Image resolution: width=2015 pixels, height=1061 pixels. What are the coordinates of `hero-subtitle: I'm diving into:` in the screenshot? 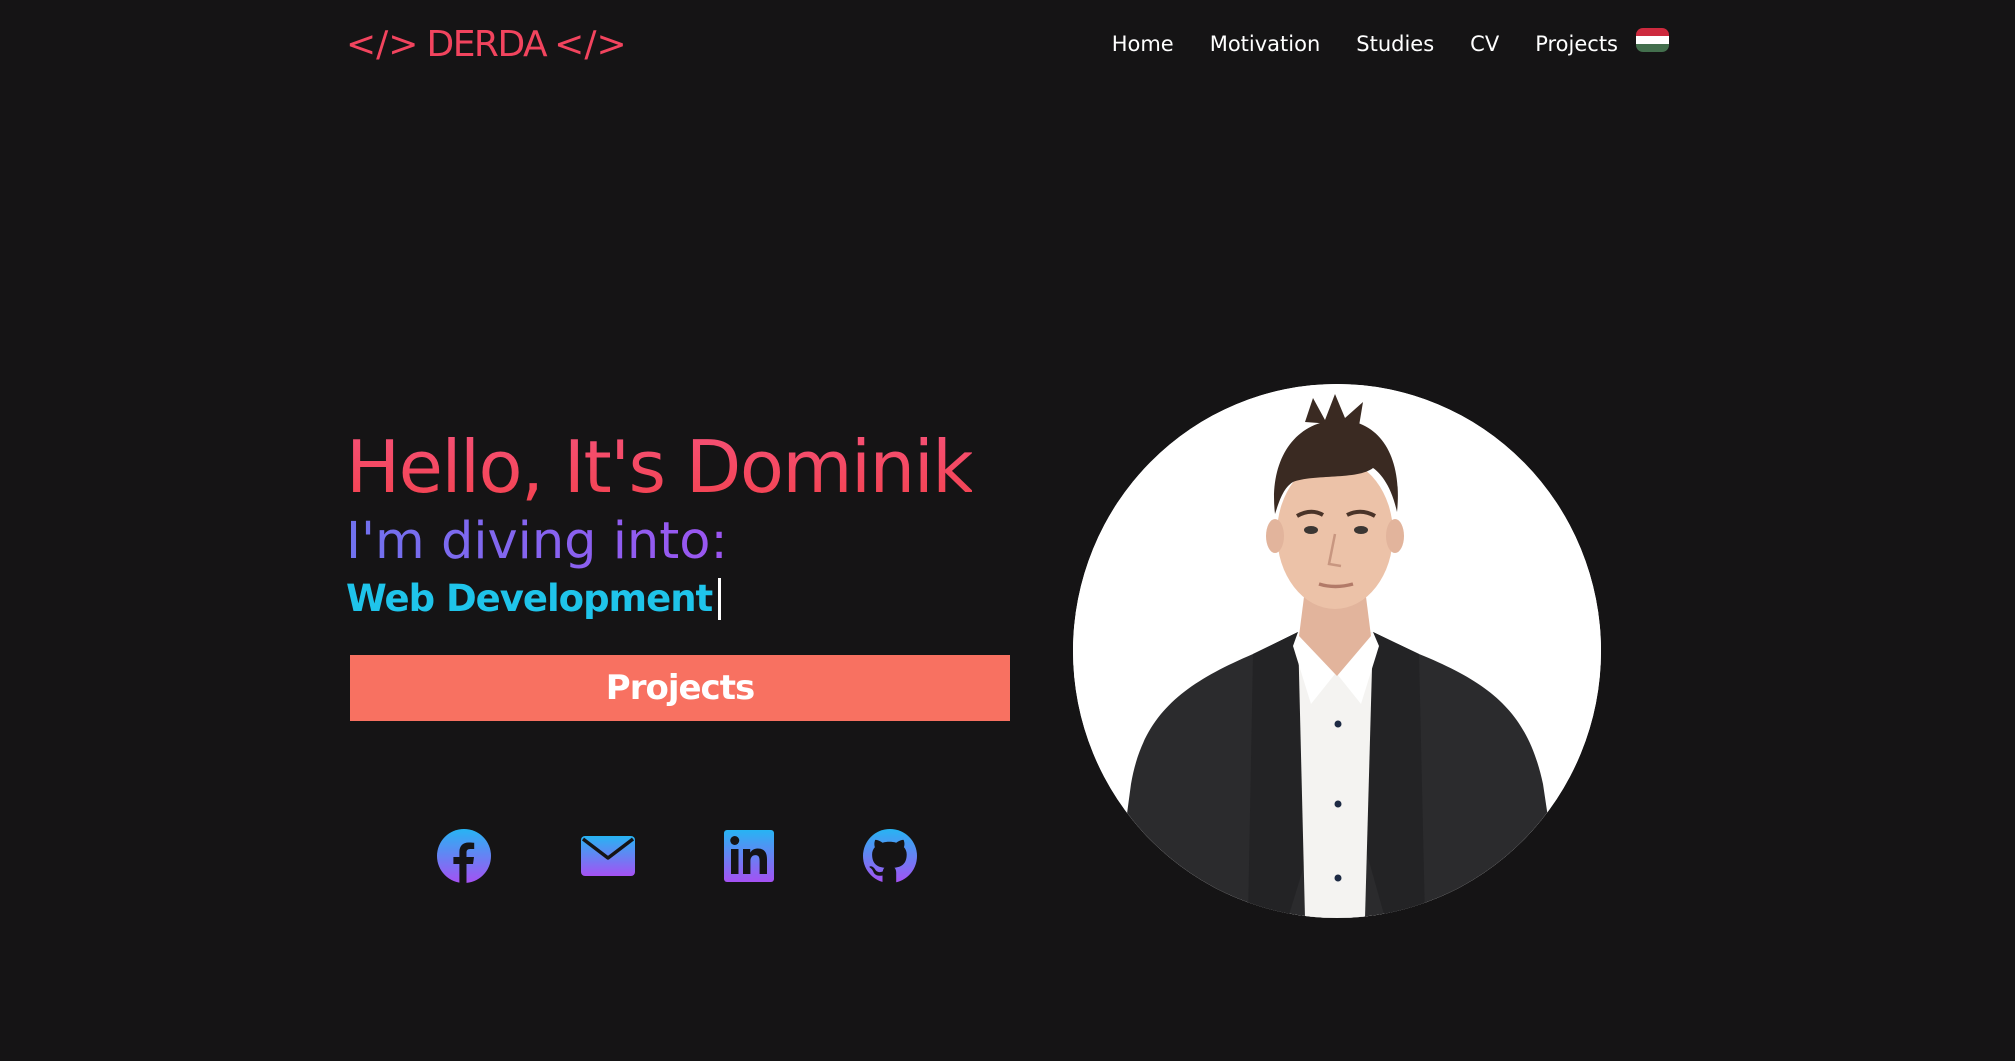 It's located at (537, 542).